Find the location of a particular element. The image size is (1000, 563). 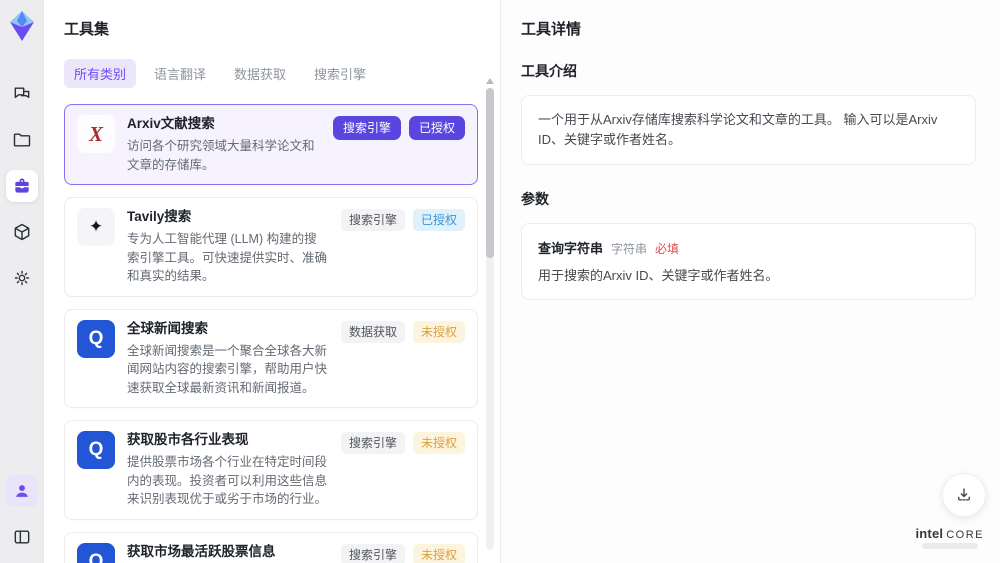

tool-name: Arxiv文献搜索 is located at coordinates (171, 123).